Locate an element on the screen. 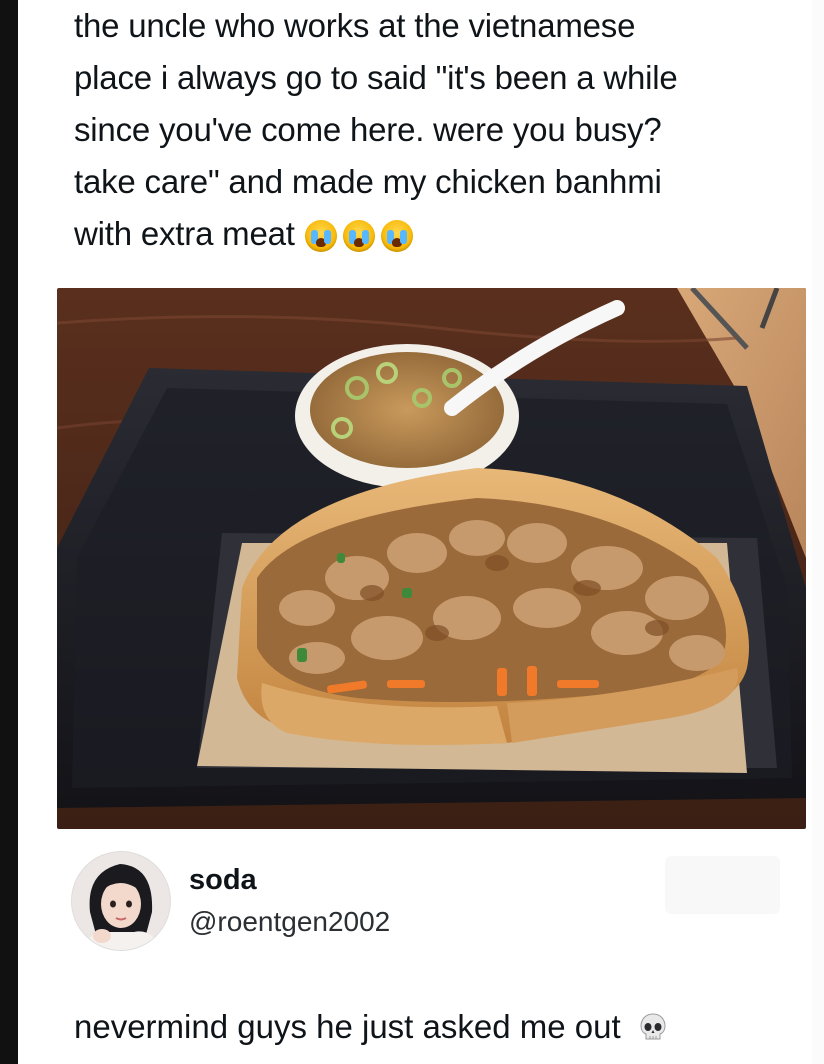 Image resolution: width=824 pixels, height=1064 pixels. author-handle: @roentgen2002 is located at coordinates (289, 922).